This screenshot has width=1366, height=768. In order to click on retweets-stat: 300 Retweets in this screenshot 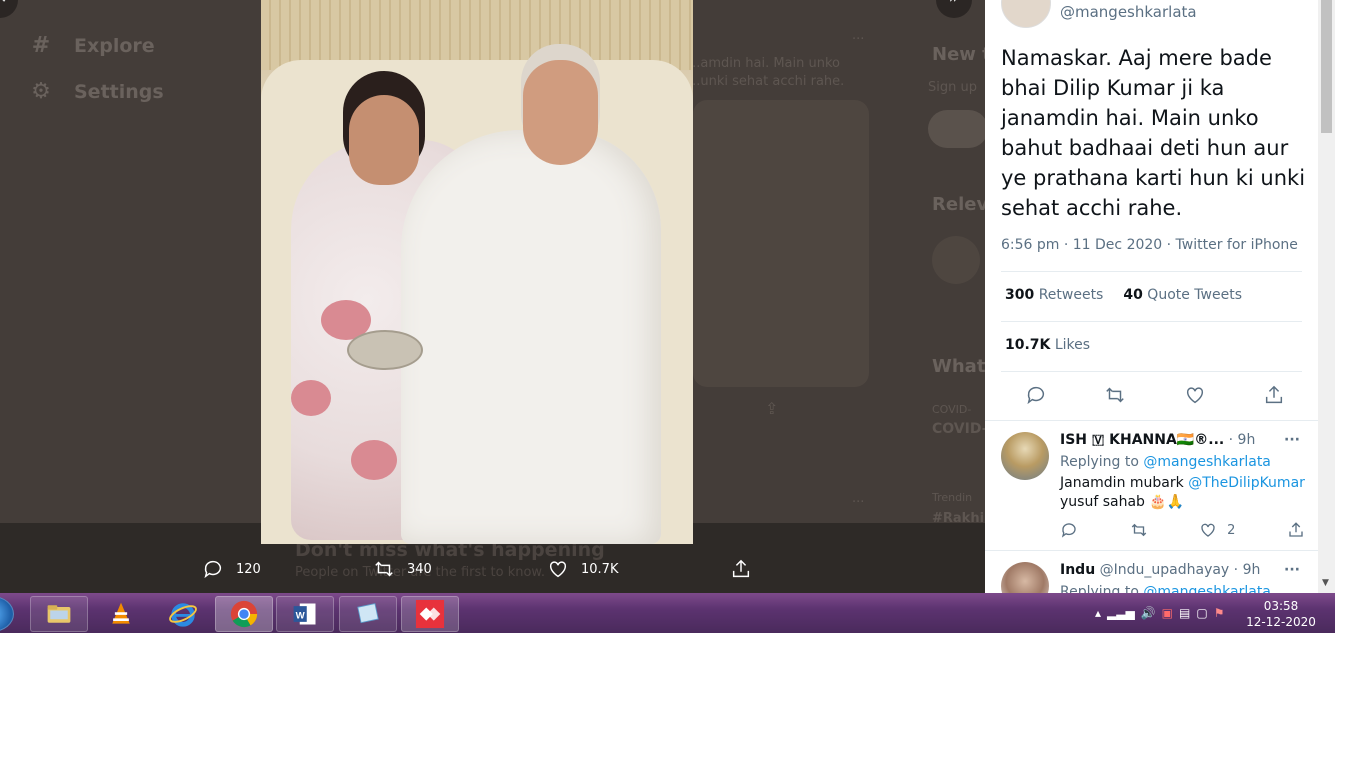, I will do `click(1054, 295)`.